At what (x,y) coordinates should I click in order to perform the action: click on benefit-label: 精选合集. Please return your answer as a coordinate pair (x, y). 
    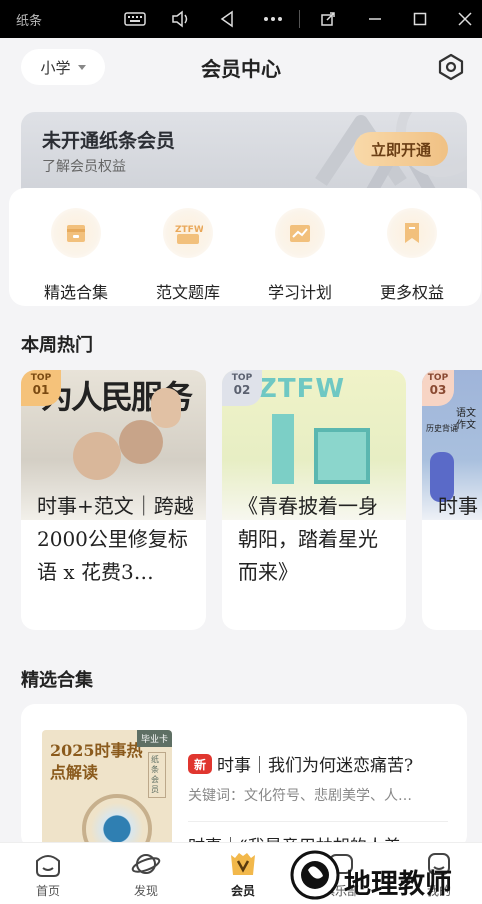
    Looking at the image, I should click on (75, 292).